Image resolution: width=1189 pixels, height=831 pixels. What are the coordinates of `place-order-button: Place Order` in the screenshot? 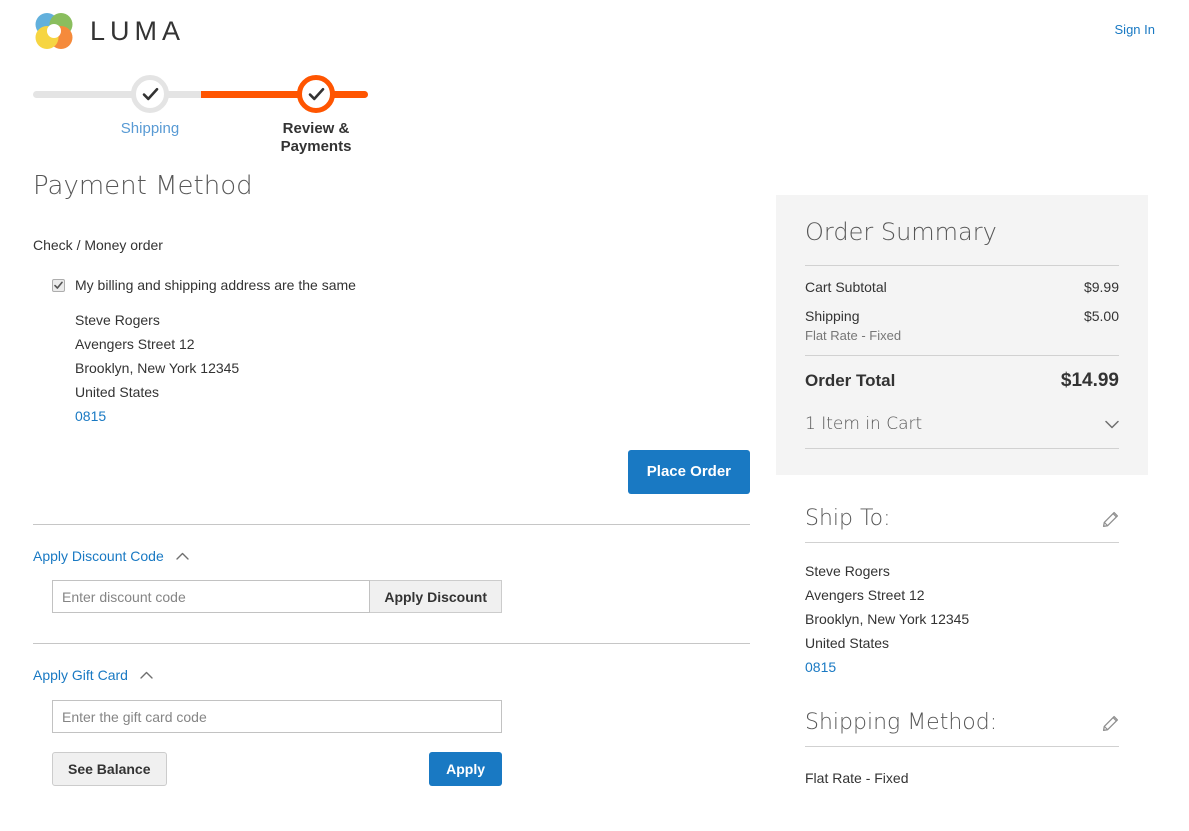 It's located at (688, 472).